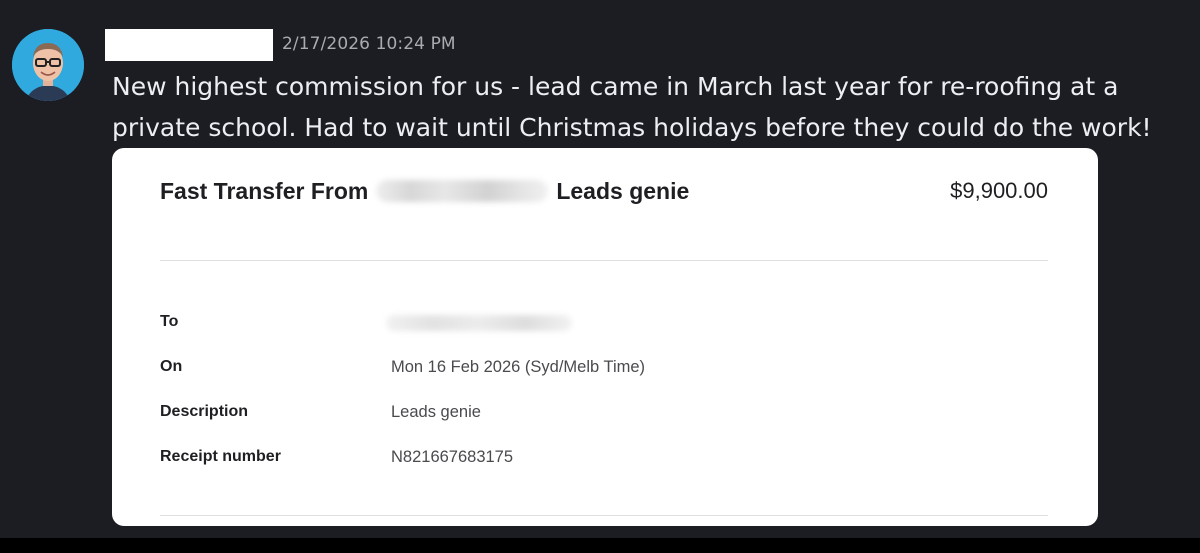  Describe the element at coordinates (604, 460) in the screenshot. I see `detail-row-receipt-number: Receipt number N821667683175` at that location.